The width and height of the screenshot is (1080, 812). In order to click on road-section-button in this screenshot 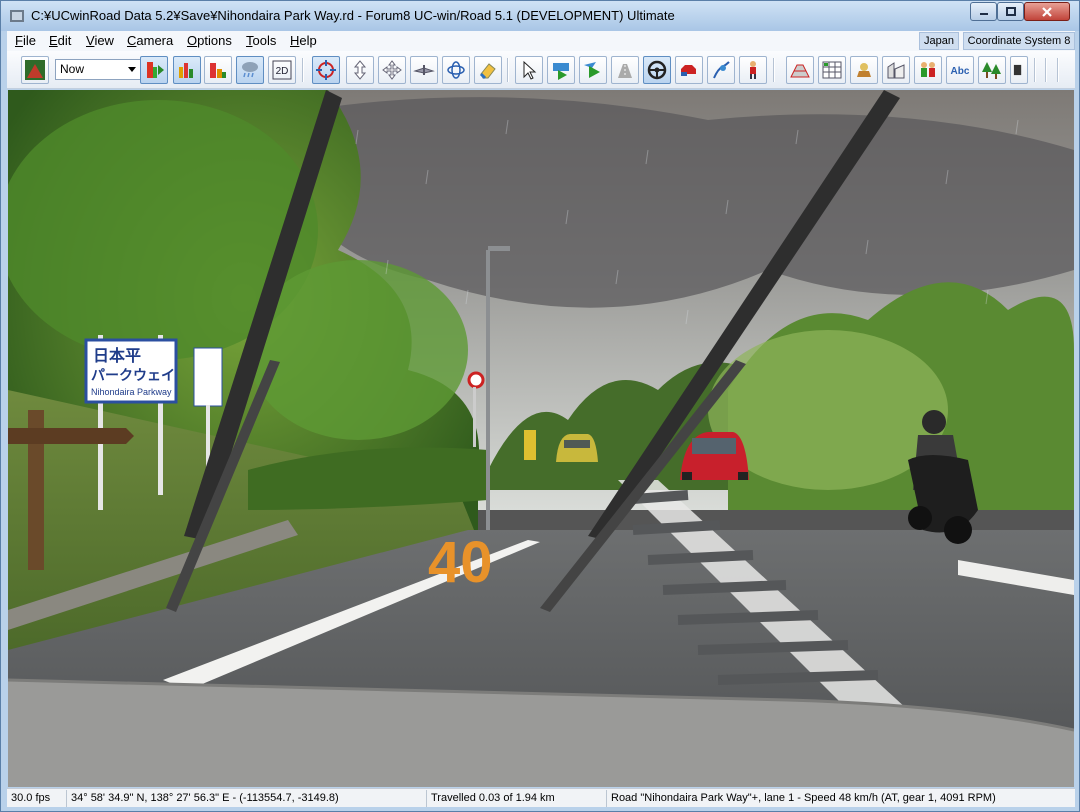, I will do `click(800, 70)`.